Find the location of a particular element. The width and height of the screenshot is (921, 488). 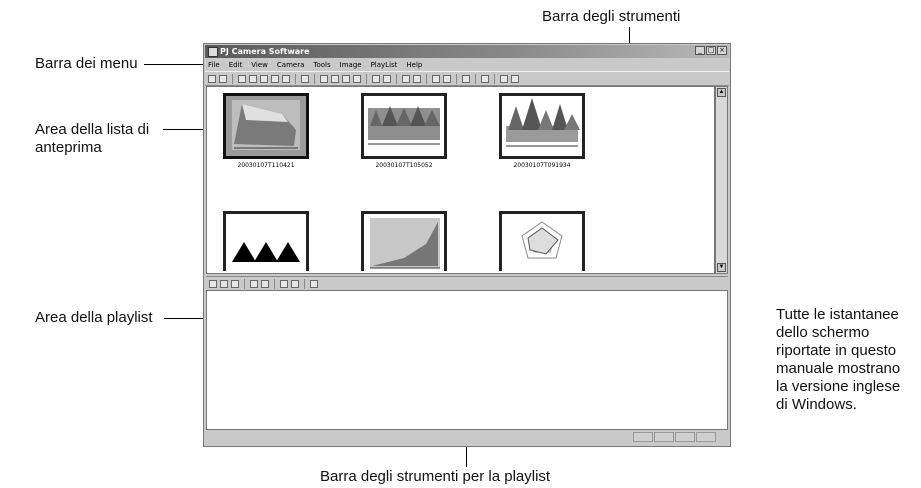

close-button: × is located at coordinates (722, 50).